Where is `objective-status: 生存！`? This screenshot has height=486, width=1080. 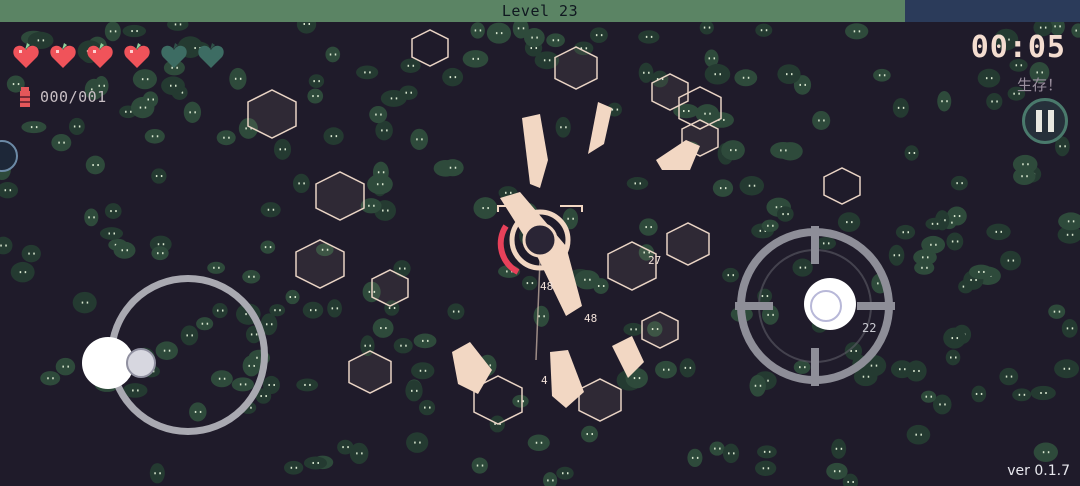
objective-status: 生存！ is located at coordinates (1039, 85).